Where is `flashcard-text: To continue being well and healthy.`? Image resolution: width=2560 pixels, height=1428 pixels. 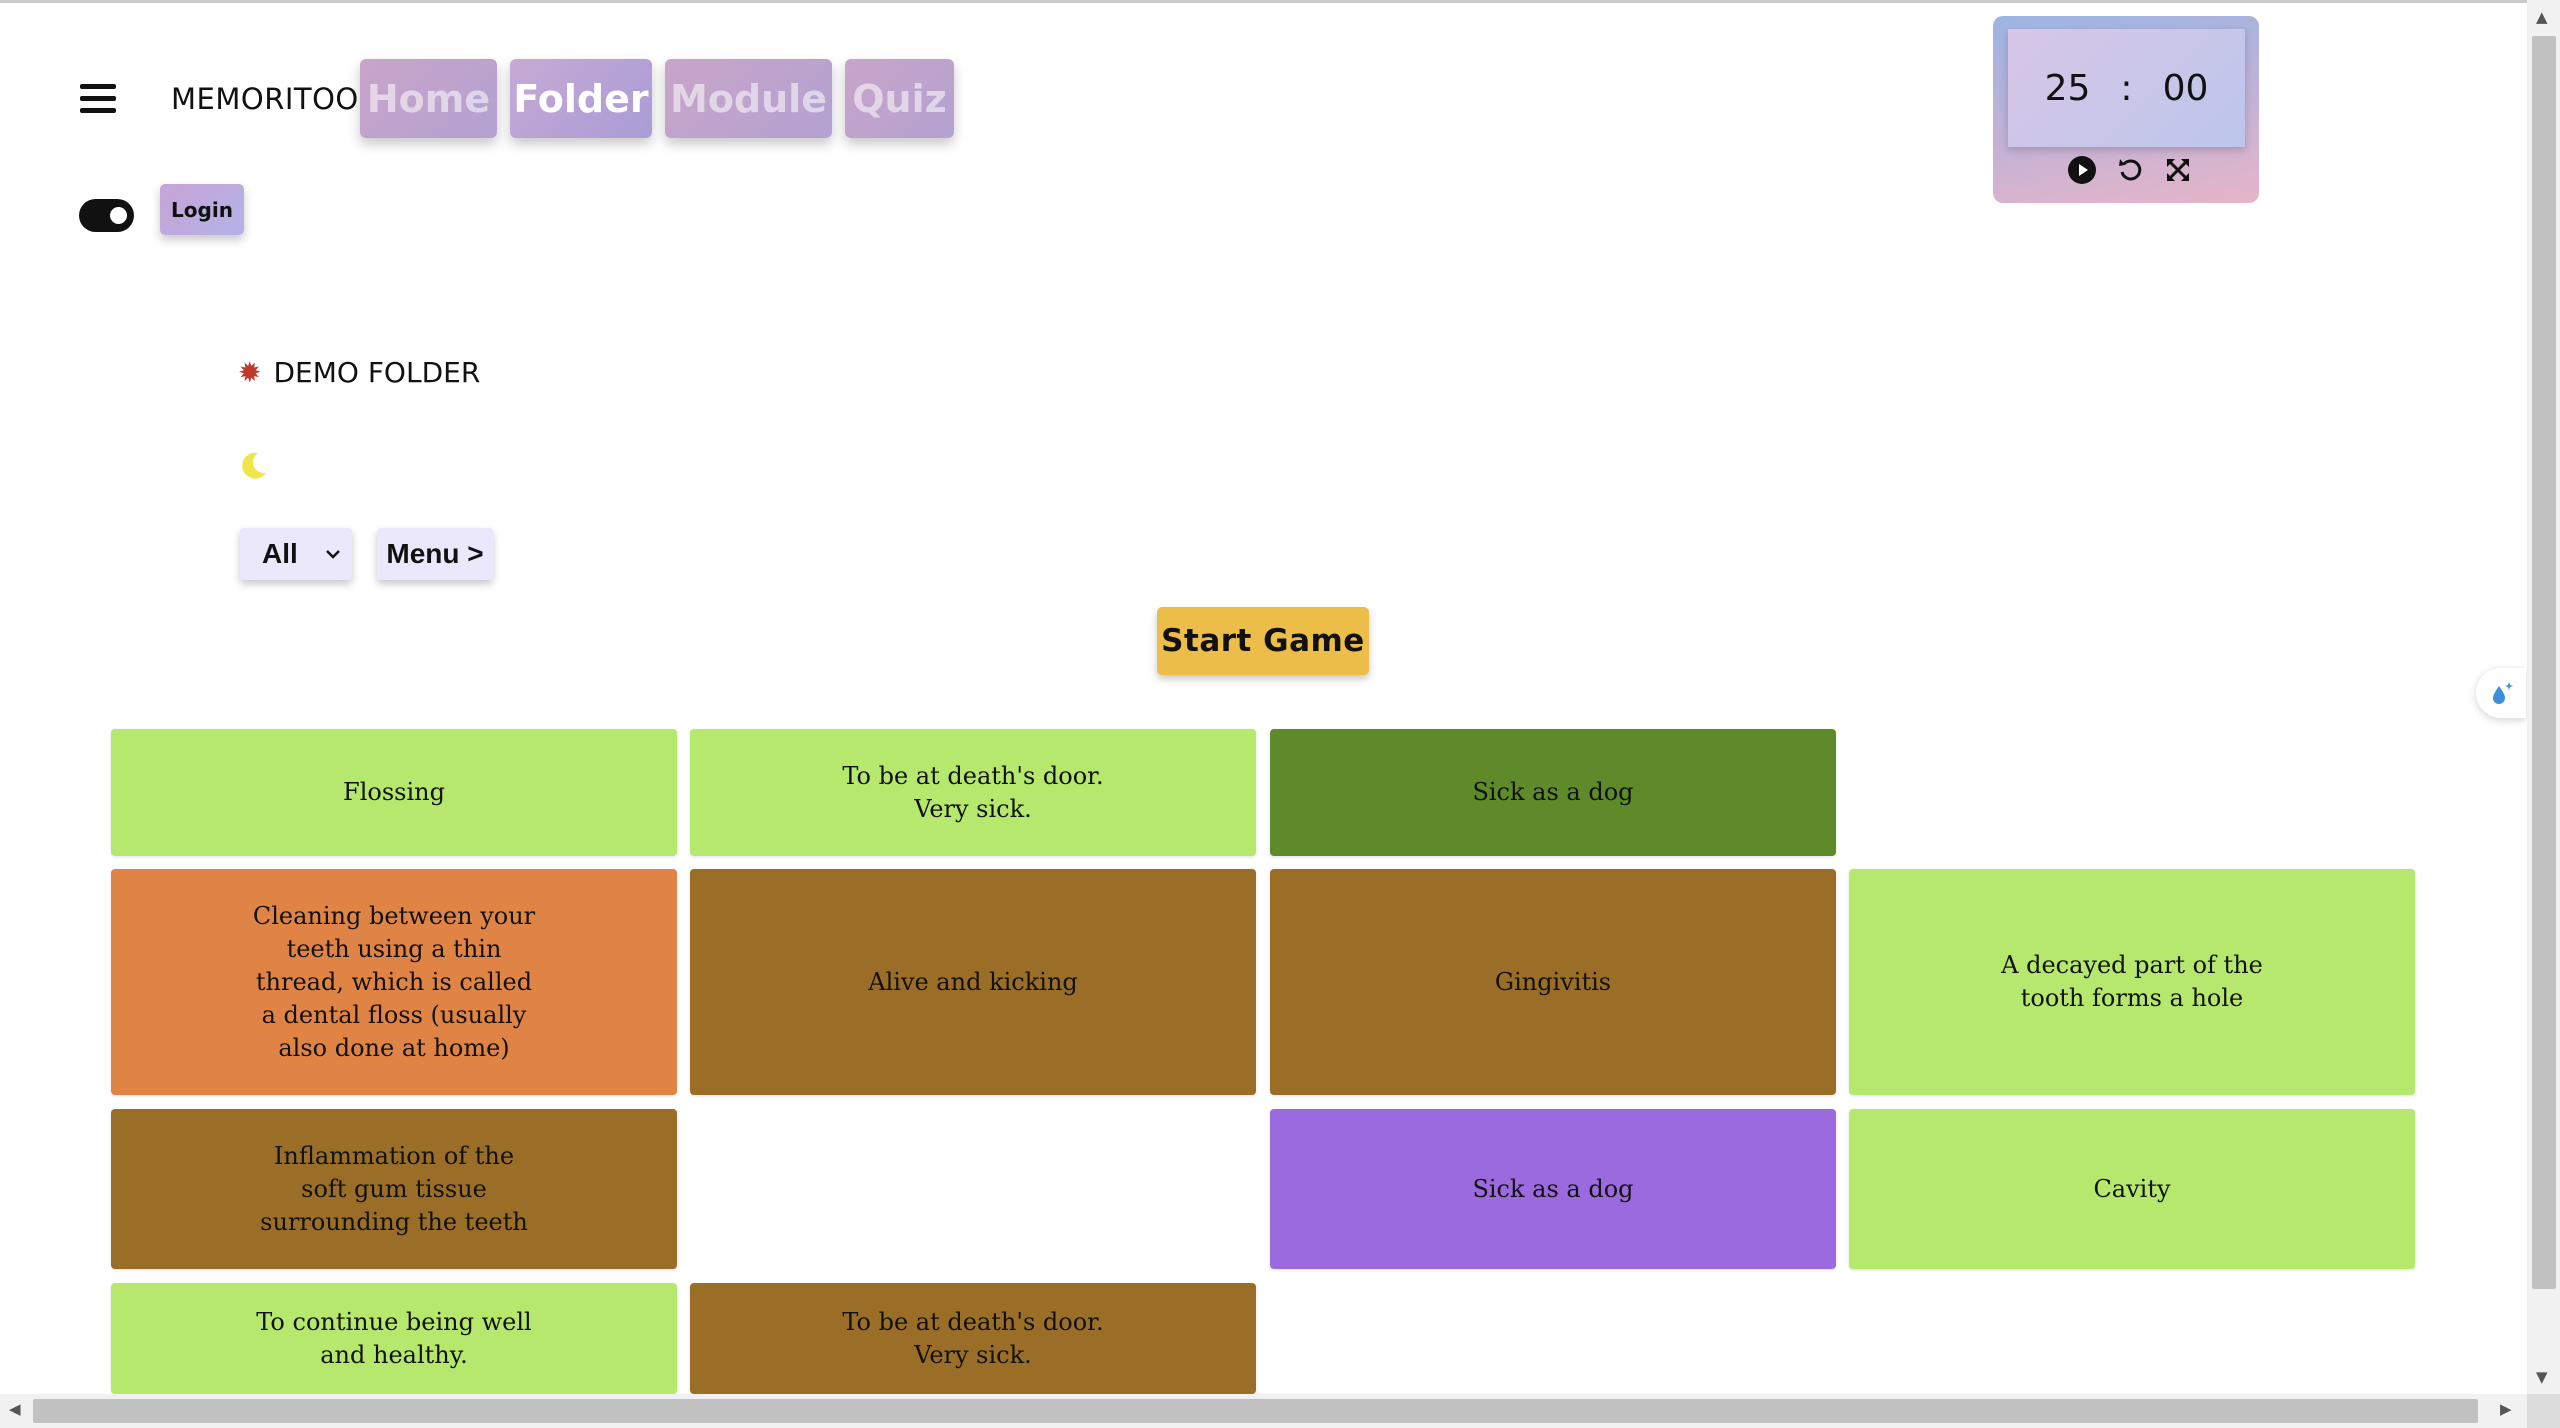 flashcard-text: To continue being well and healthy. is located at coordinates (394, 1338).